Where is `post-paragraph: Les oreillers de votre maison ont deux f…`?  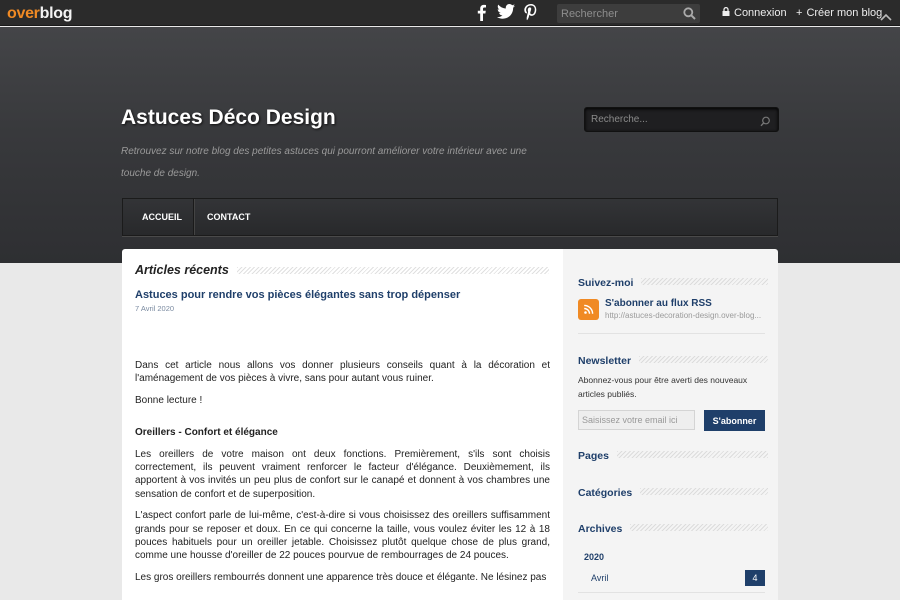 post-paragraph: Les oreillers de votre maison ont deux f… is located at coordinates (342, 474).